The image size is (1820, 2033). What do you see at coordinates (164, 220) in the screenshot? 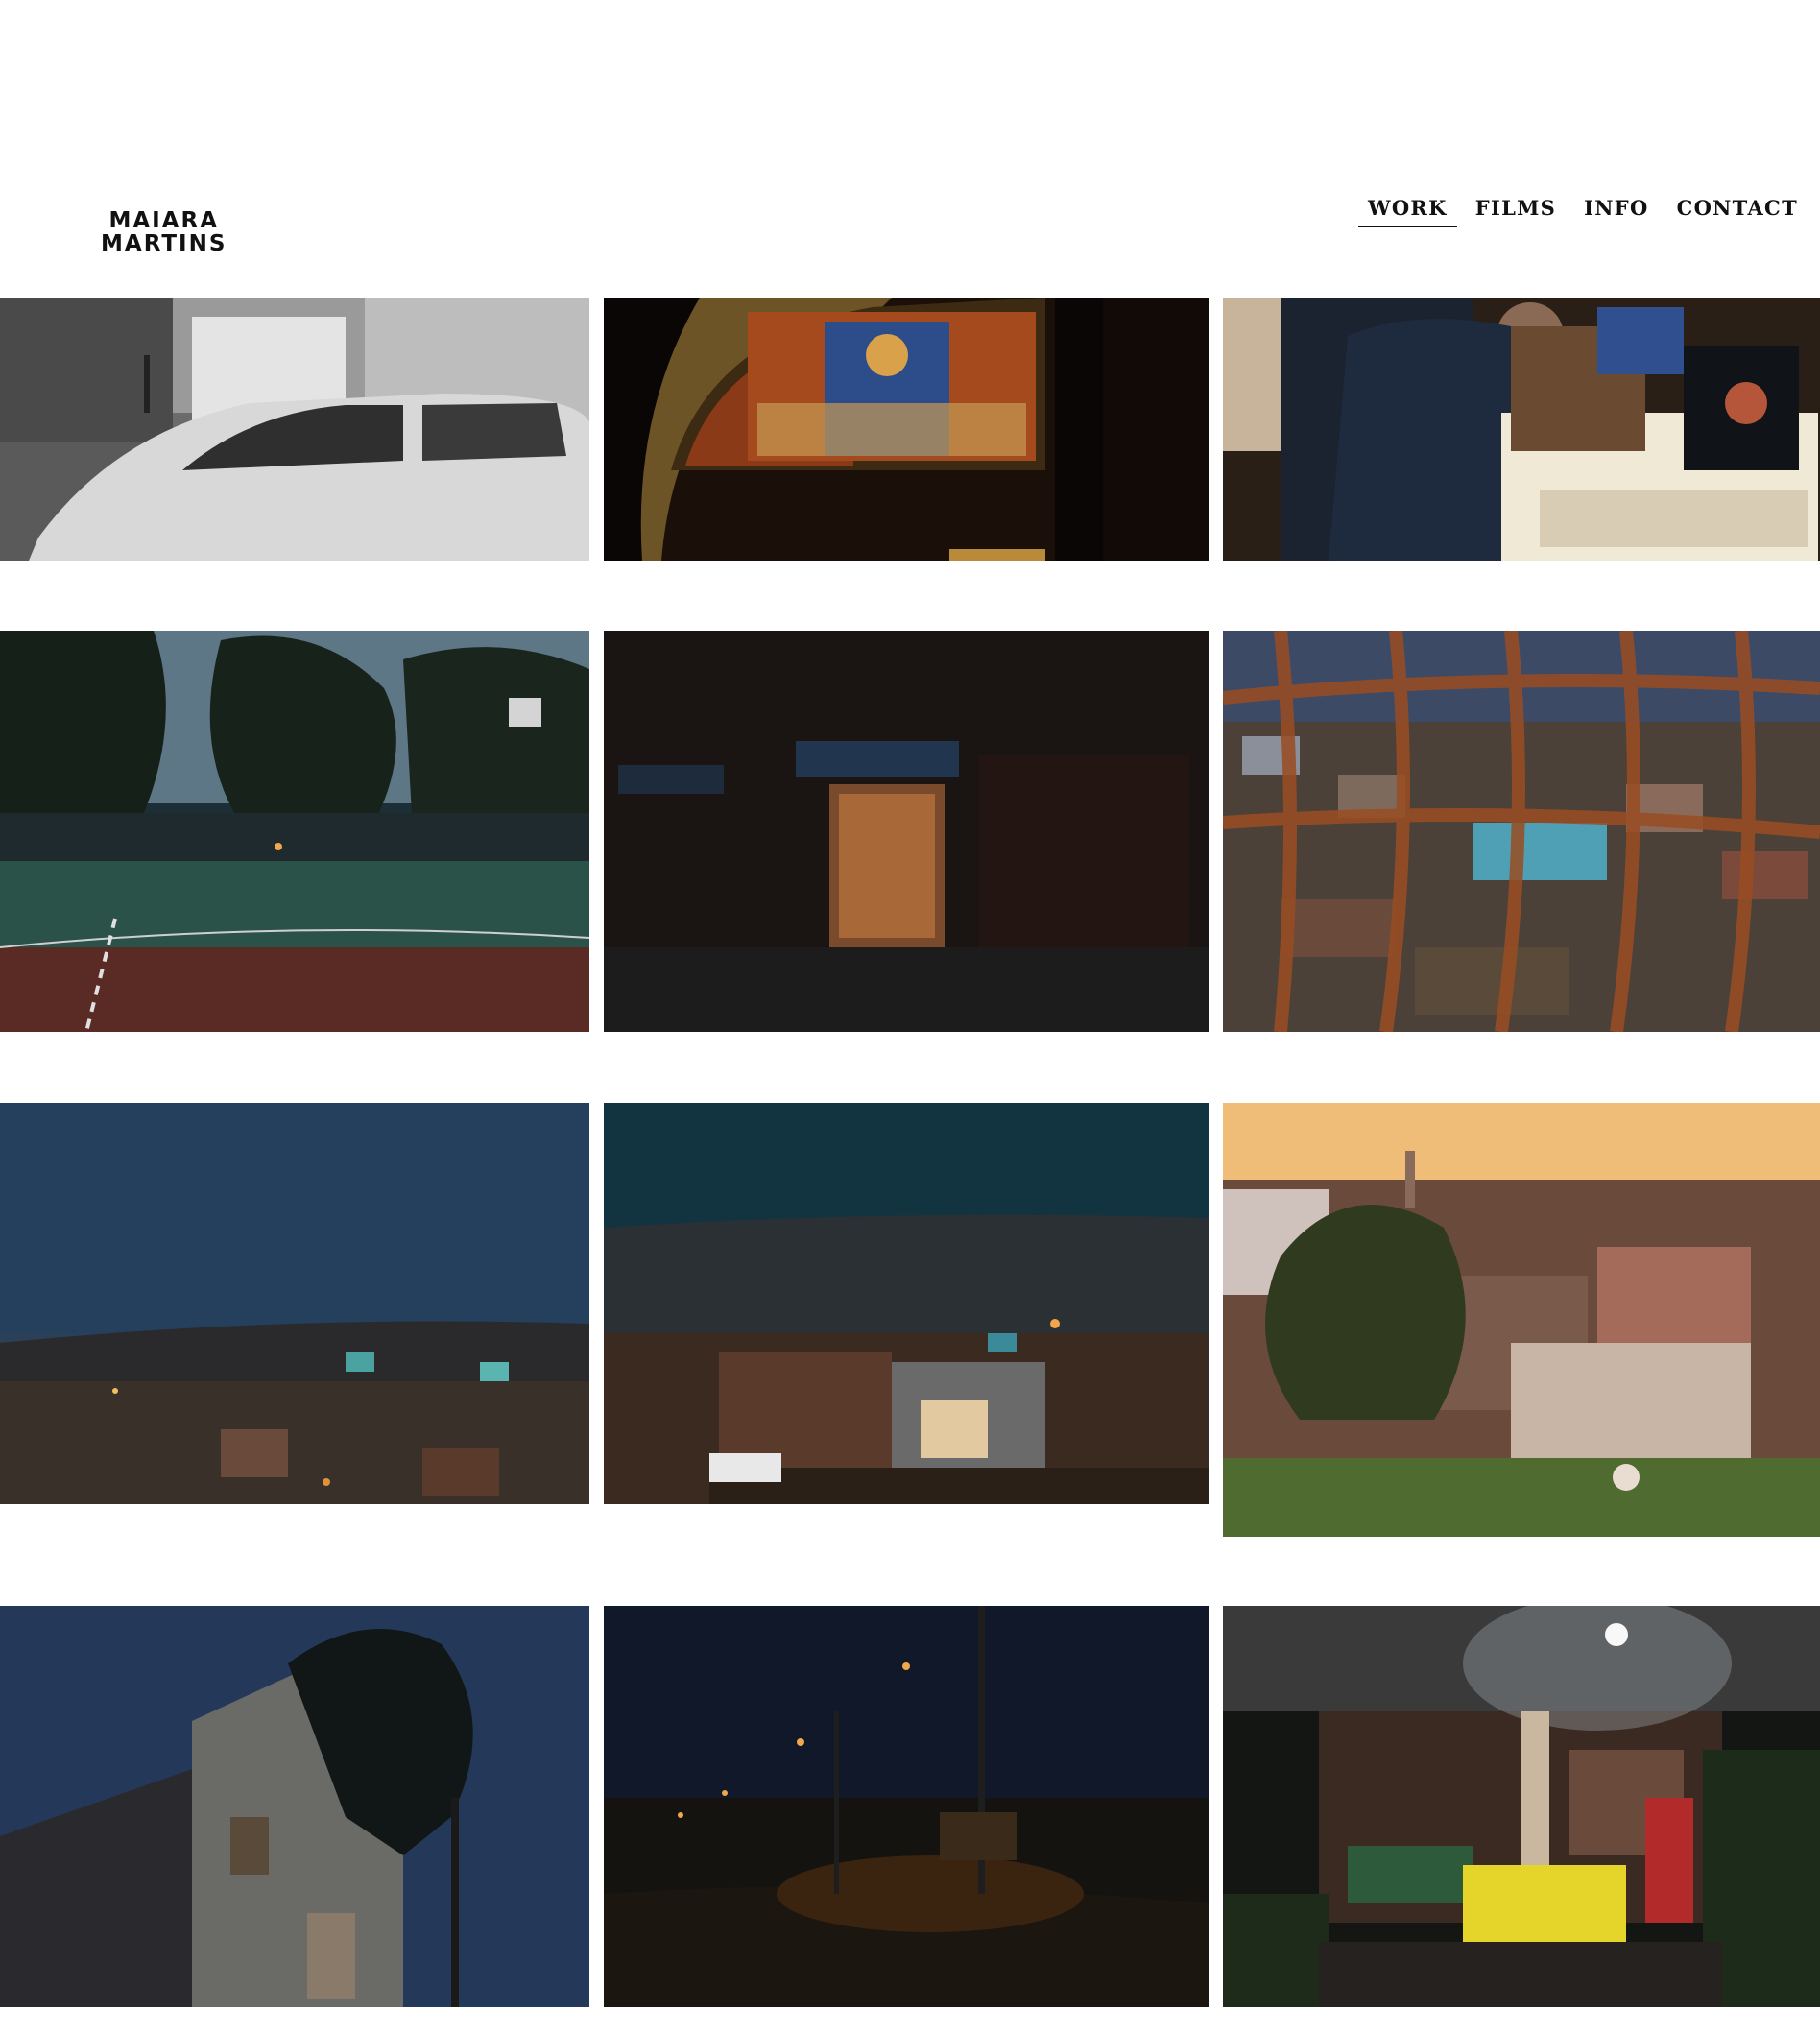
I see `logo-line-1: MAIARA` at bounding box center [164, 220].